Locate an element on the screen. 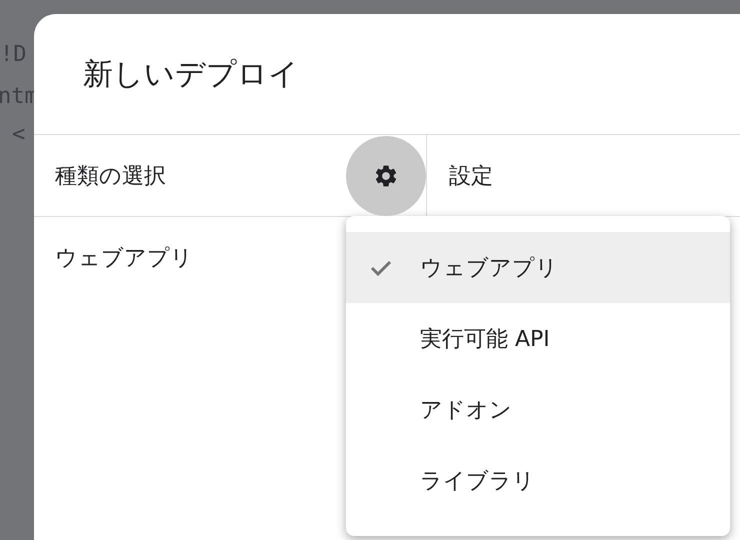 This screenshot has width=740, height=540. settings-button is located at coordinates (386, 176).